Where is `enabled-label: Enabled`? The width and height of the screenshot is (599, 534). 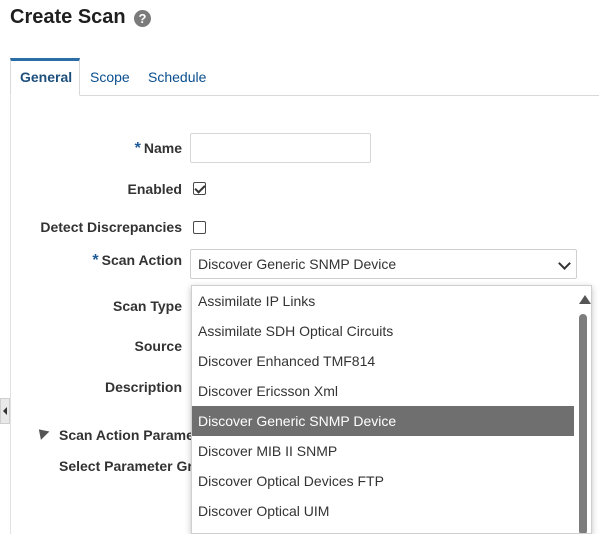 enabled-label: Enabled is located at coordinates (154, 189).